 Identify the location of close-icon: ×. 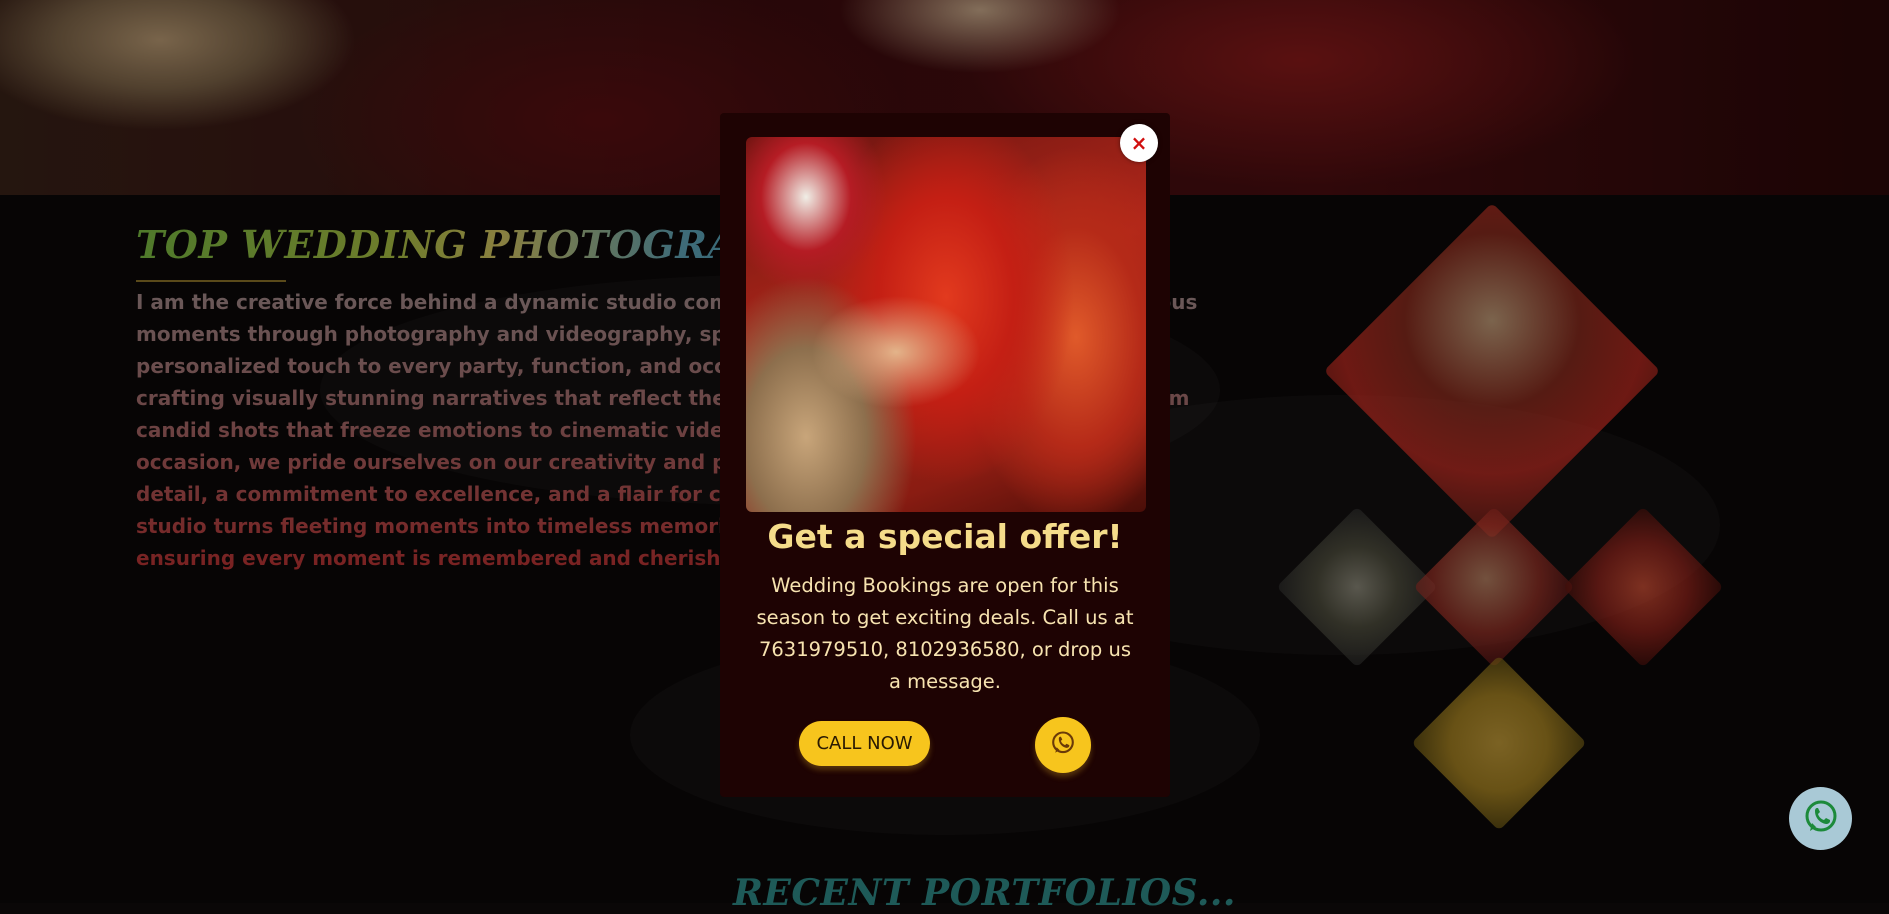
(1139, 143).